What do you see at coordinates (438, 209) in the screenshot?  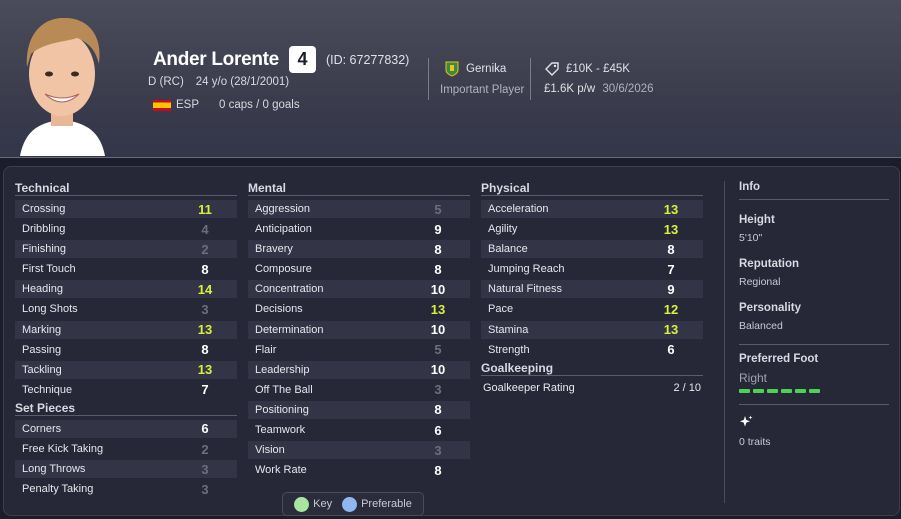 I see `attribute-value: 5` at bounding box center [438, 209].